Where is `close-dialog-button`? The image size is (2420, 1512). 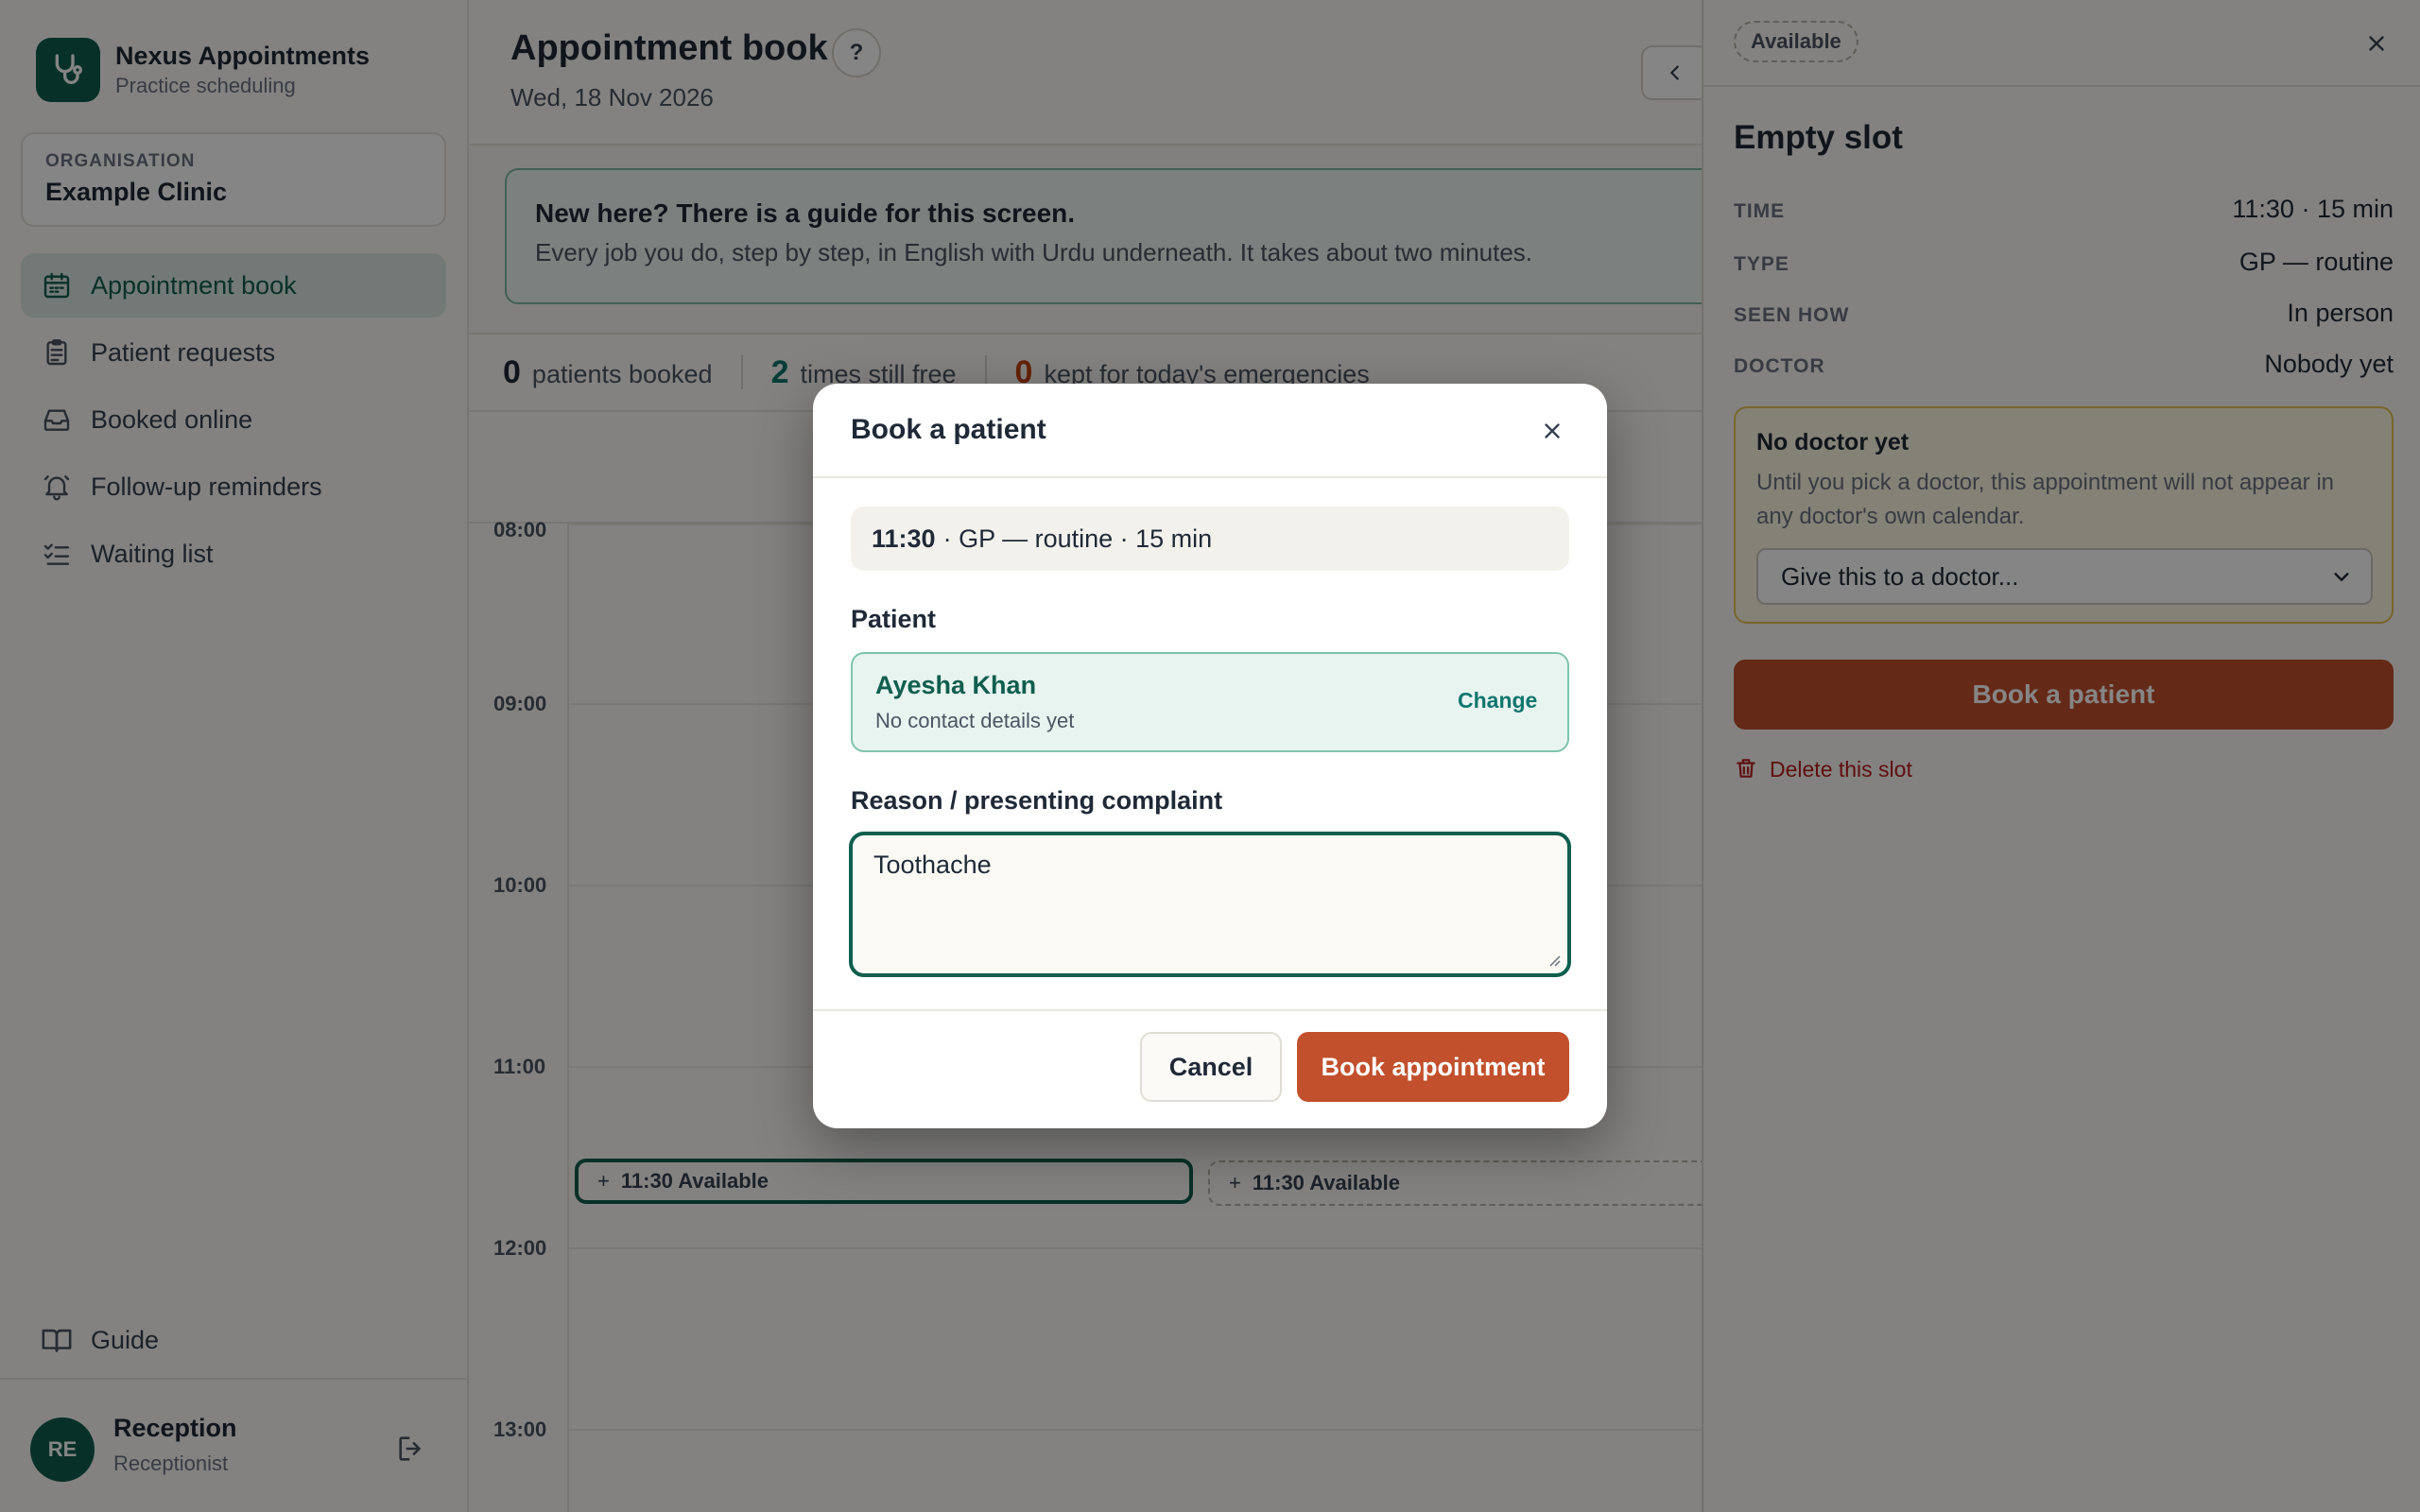
close-dialog-button is located at coordinates (1552, 431).